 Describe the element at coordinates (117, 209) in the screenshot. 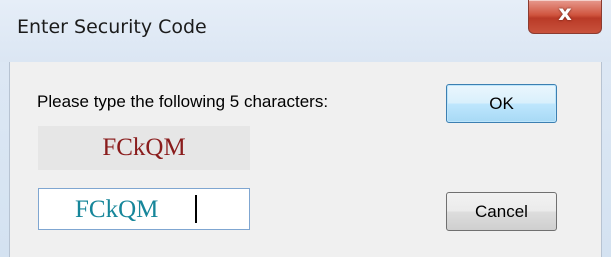

I see `input-value: FCkQM` at that location.